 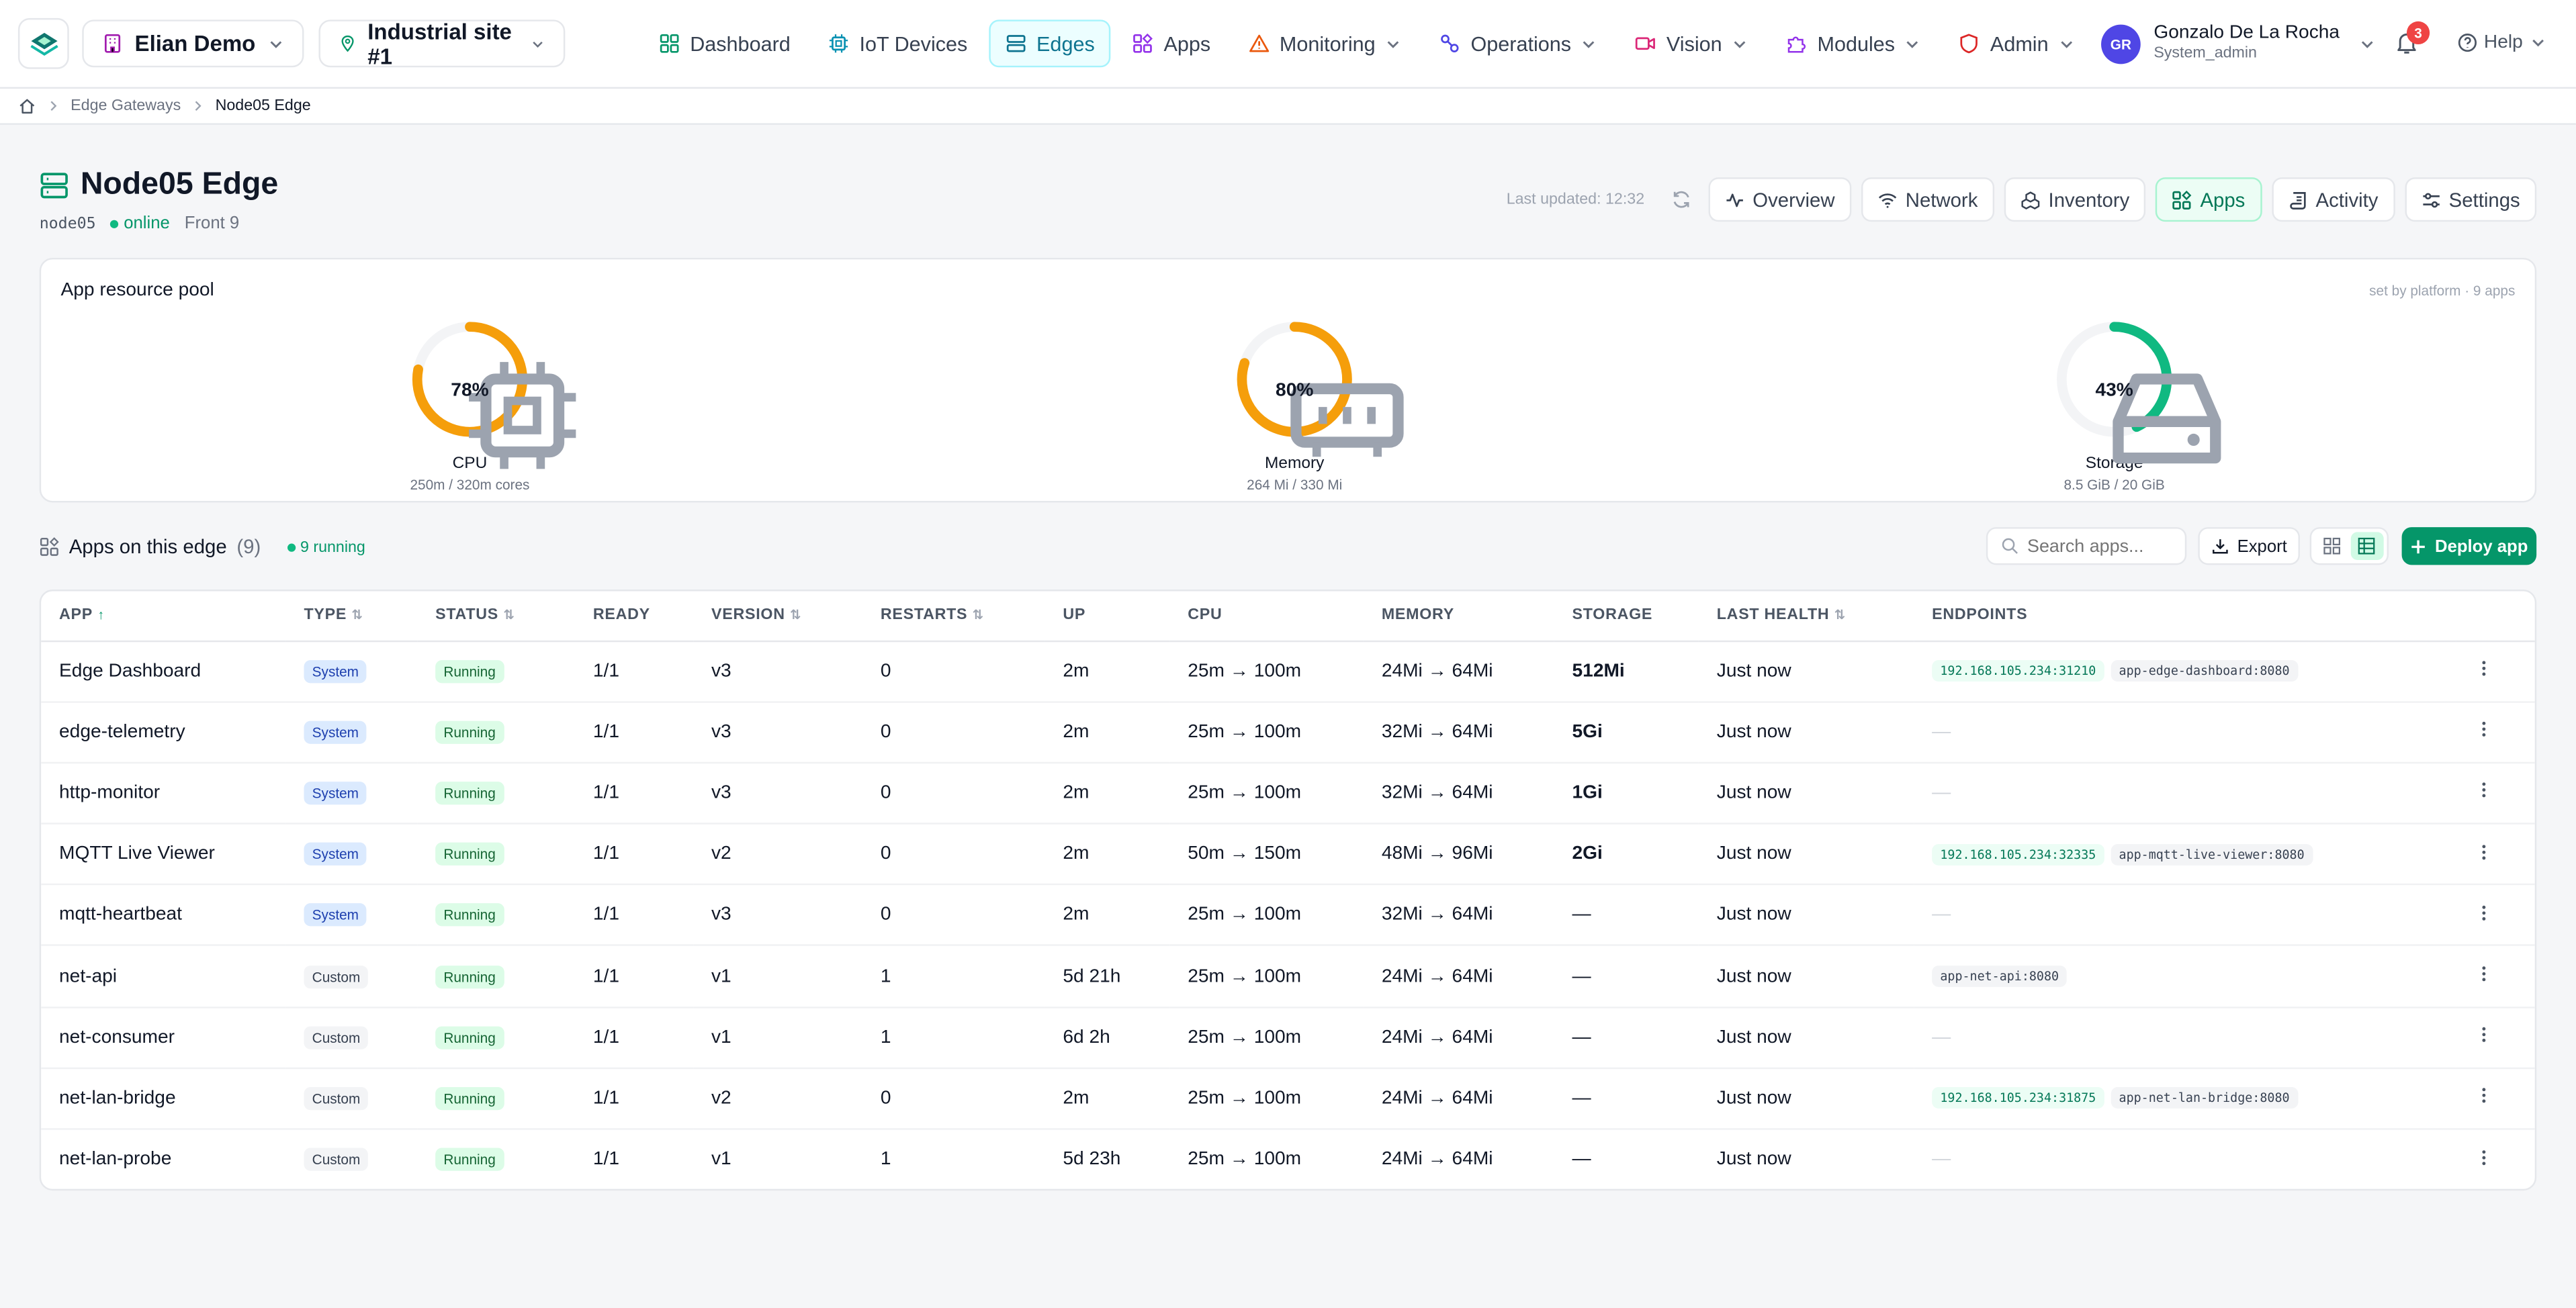 What do you see at coordinates (2411, 39) in the screenshot?
I see `notifications-button: 3` at bounding box center [2411, 39].